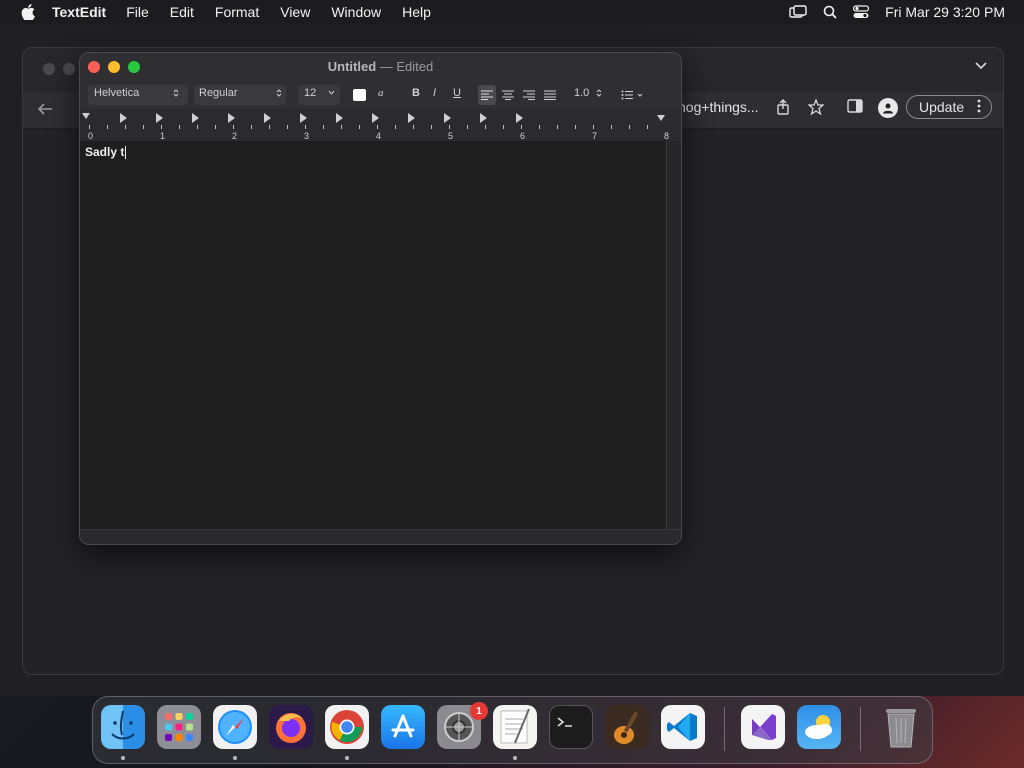 The height and width of the screenshot is (768, 1024). What do you see at coordinates (28, 12) in the screenshot?
I see `apple-menu-icon` at bounding box center [28, 12].